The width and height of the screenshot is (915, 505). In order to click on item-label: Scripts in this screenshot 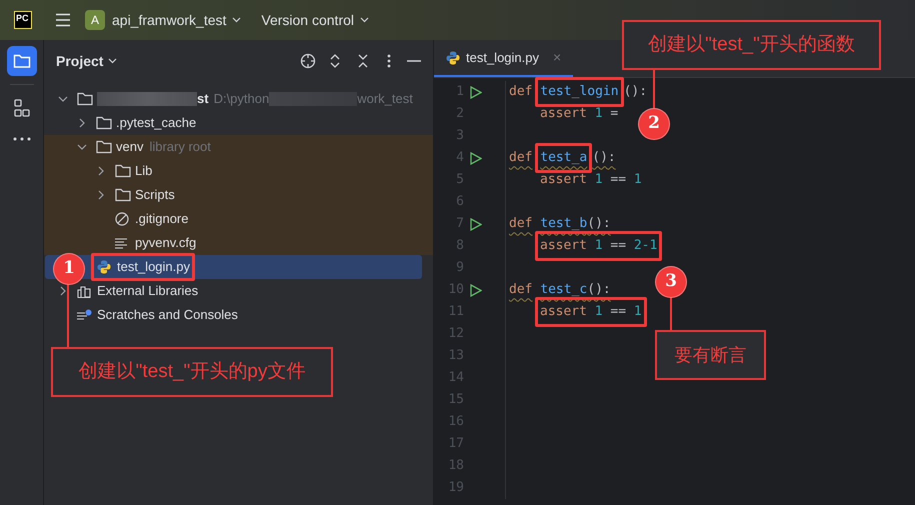, I will do `click(155, 195)`.